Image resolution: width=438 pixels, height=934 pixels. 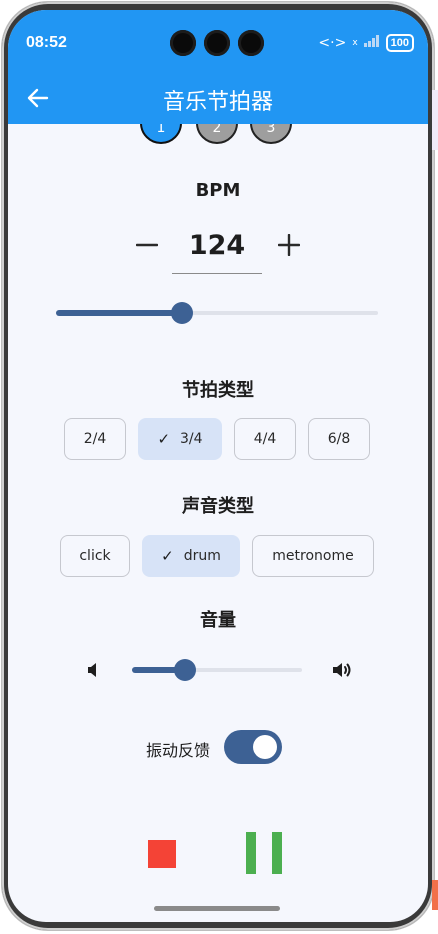 I want to click on bpm-control: 124, so click(x=218, y=253).